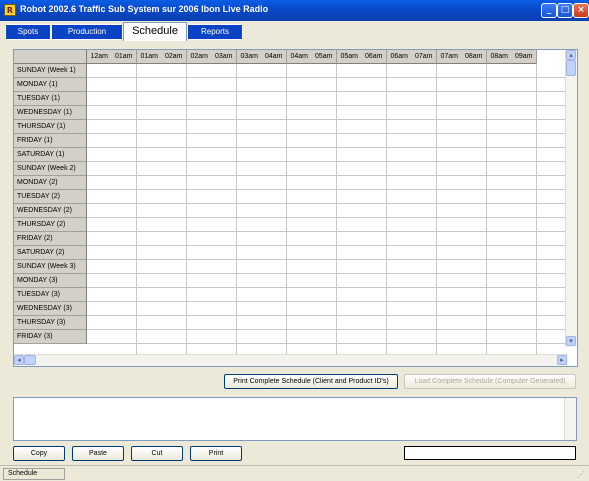  I want to click on row-header: SATURDAY (2), so click(50, 253).